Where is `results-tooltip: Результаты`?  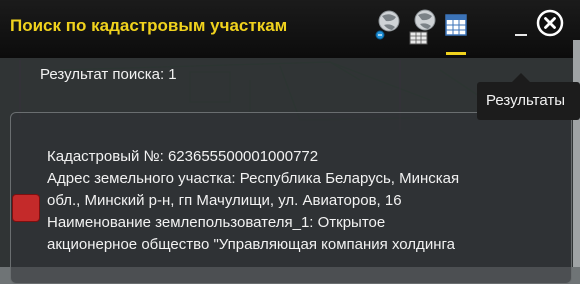 results-tooltip: Результаты is located at coordinates (528, 96).